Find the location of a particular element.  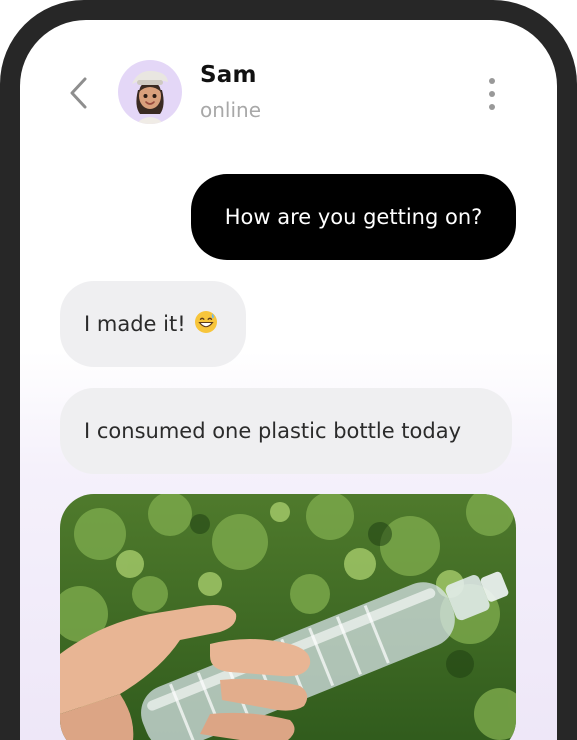

more-vertical-icon is located at coordinates (492, 81).